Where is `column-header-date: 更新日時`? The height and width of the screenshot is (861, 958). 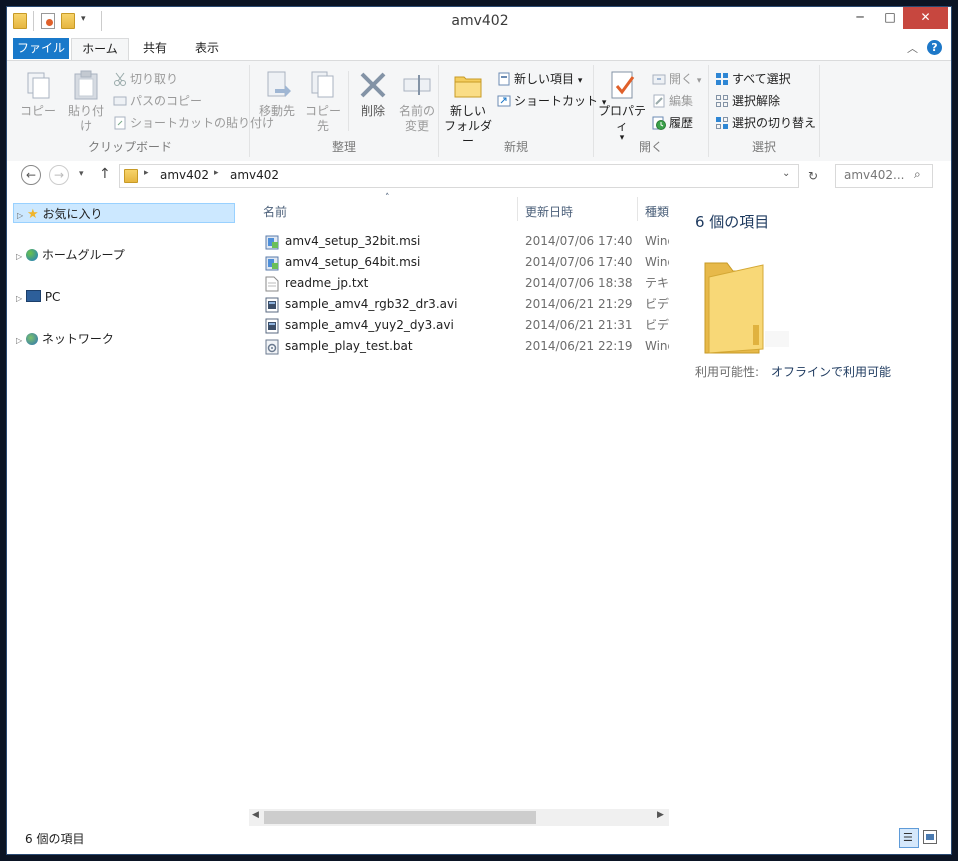 column-header-date: 更新日時 is located at coordinates (549, 211).